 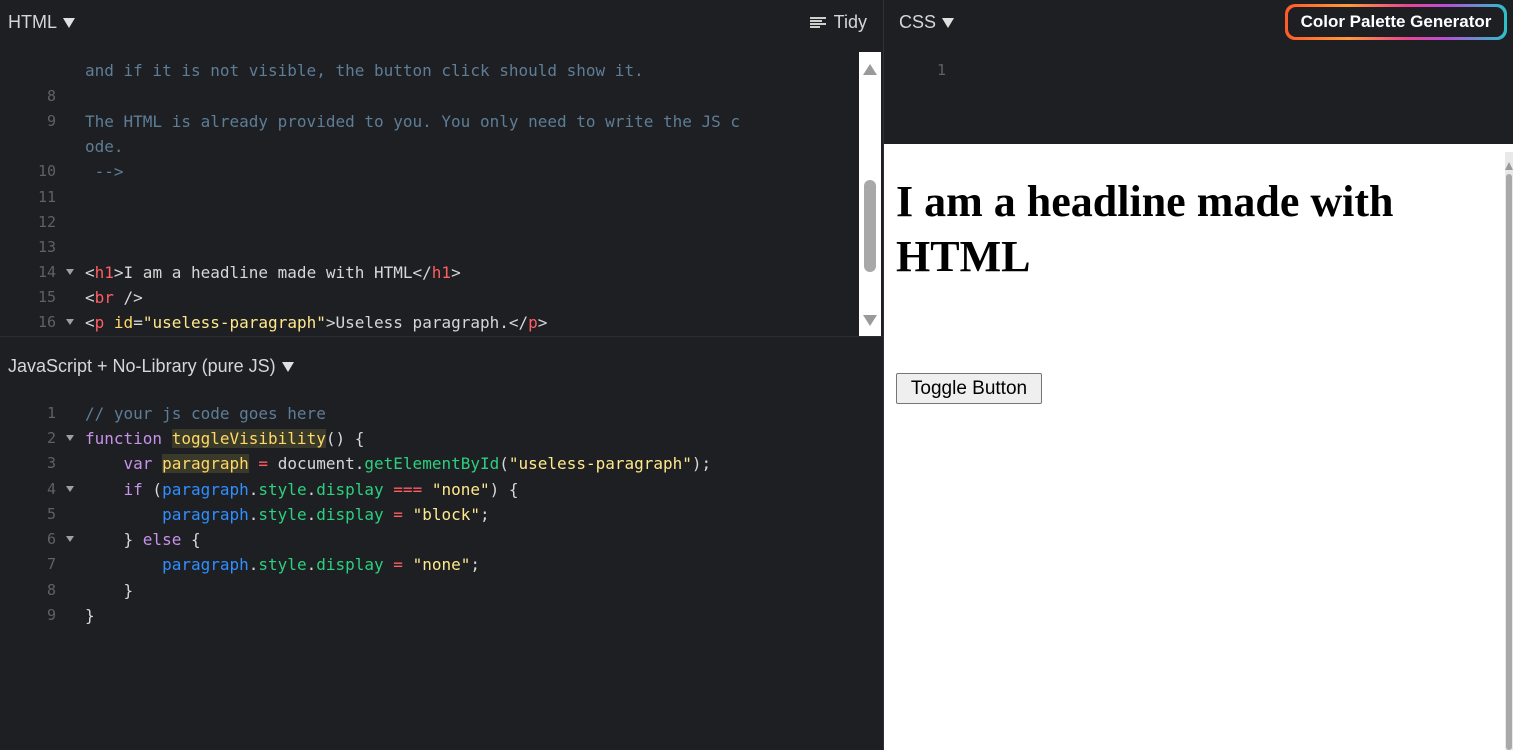 I want to click on css-pane-selector: CSS, so click(x=927, y=22).